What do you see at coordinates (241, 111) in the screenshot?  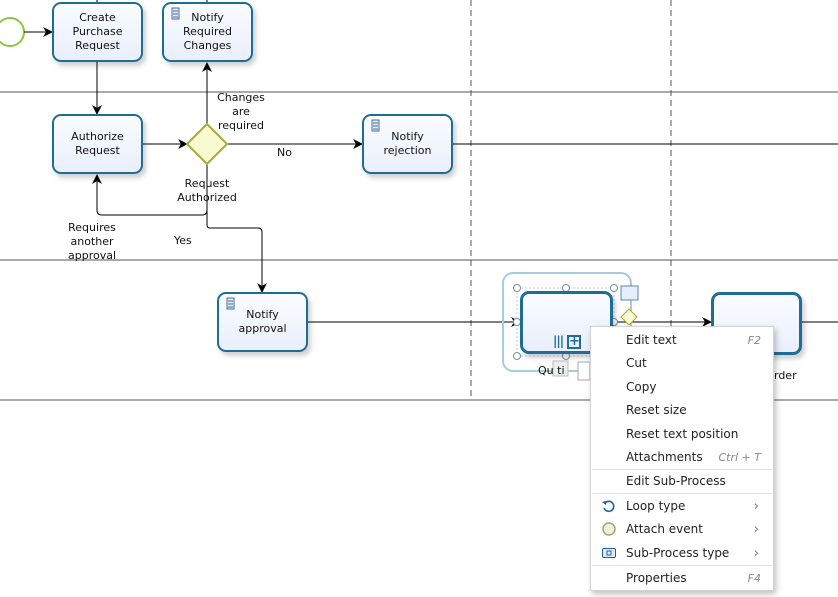 I see `flow-label-changes-required: Changes are required` at bounding box center [241, 111].